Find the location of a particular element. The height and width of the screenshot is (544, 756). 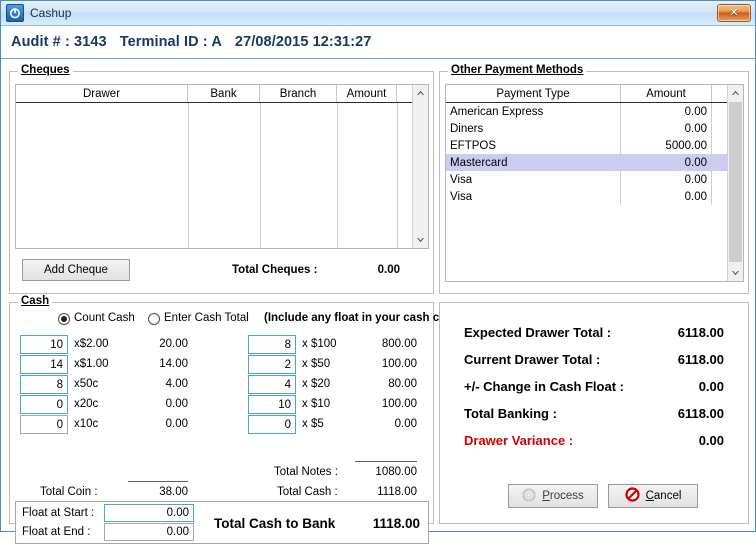

add-cheque-button: Add Cheque is located at coordinates (76, 270).